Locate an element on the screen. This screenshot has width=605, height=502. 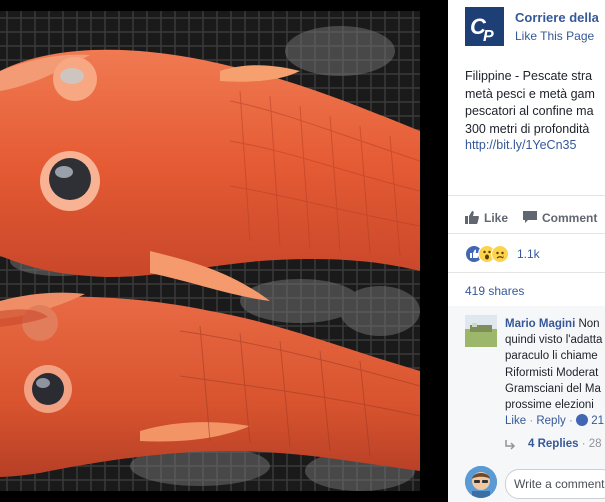
page-name-link: Corriere della is located at coordinates (557, 17).